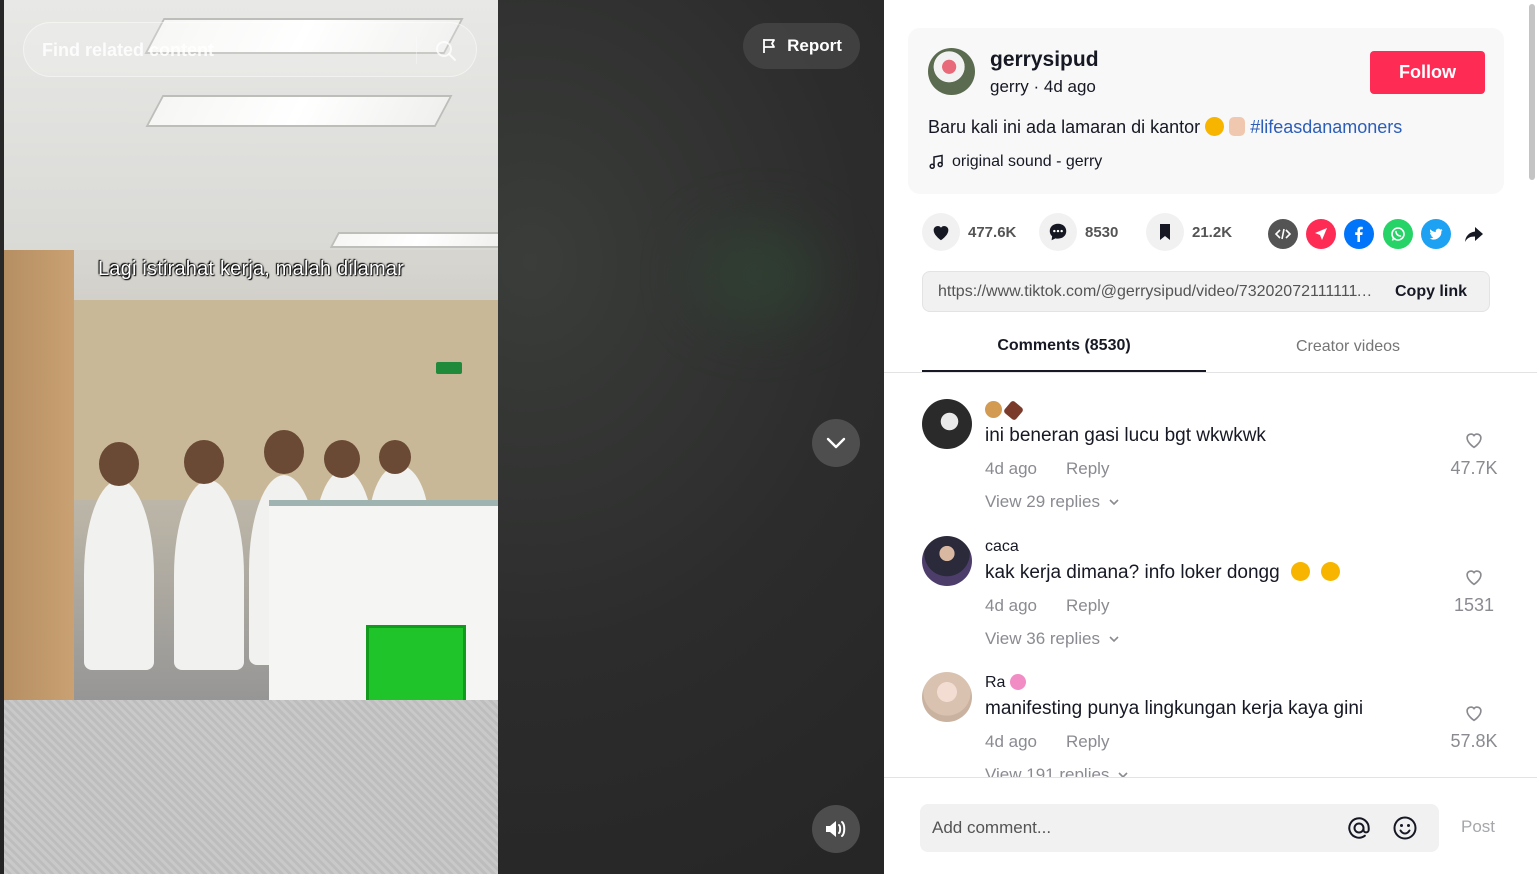 Image resolution: width=1537 pixels, height=874 pixels. I want to click on copy-link-button: Copy link, so click(1431, 292).